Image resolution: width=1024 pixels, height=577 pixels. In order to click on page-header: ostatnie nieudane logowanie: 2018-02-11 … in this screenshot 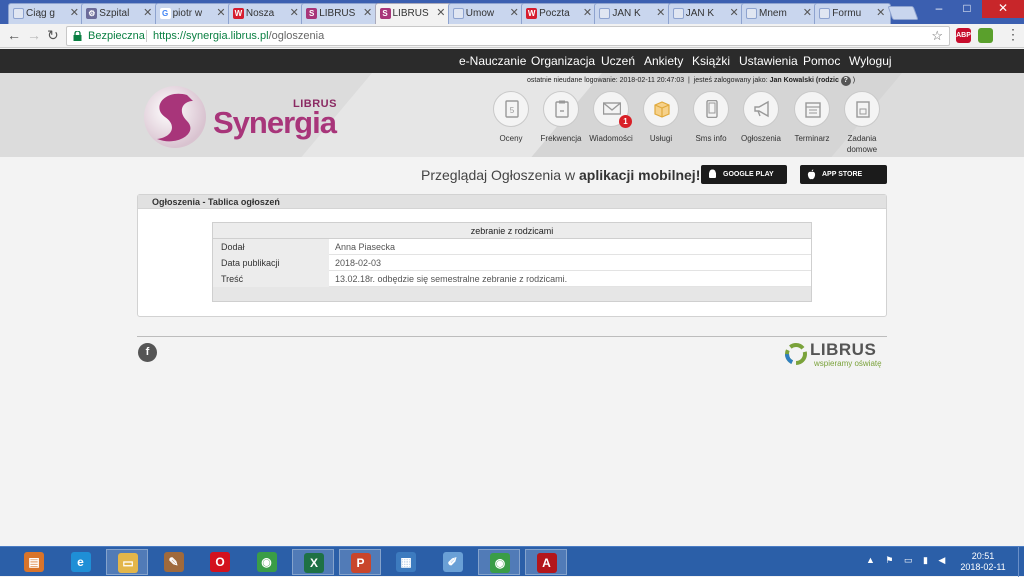, I will do `click(512, 115)`.